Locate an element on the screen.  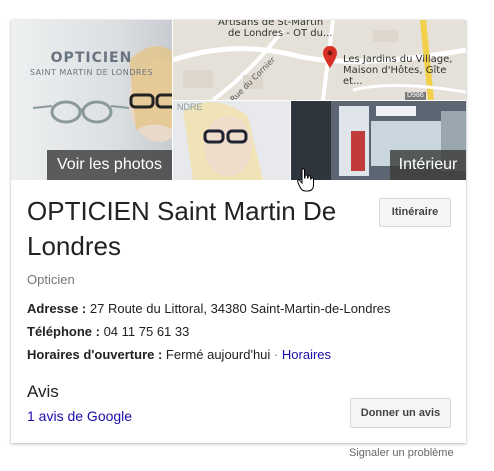
map-road-number: D986 is located at coordinates (415, 96).